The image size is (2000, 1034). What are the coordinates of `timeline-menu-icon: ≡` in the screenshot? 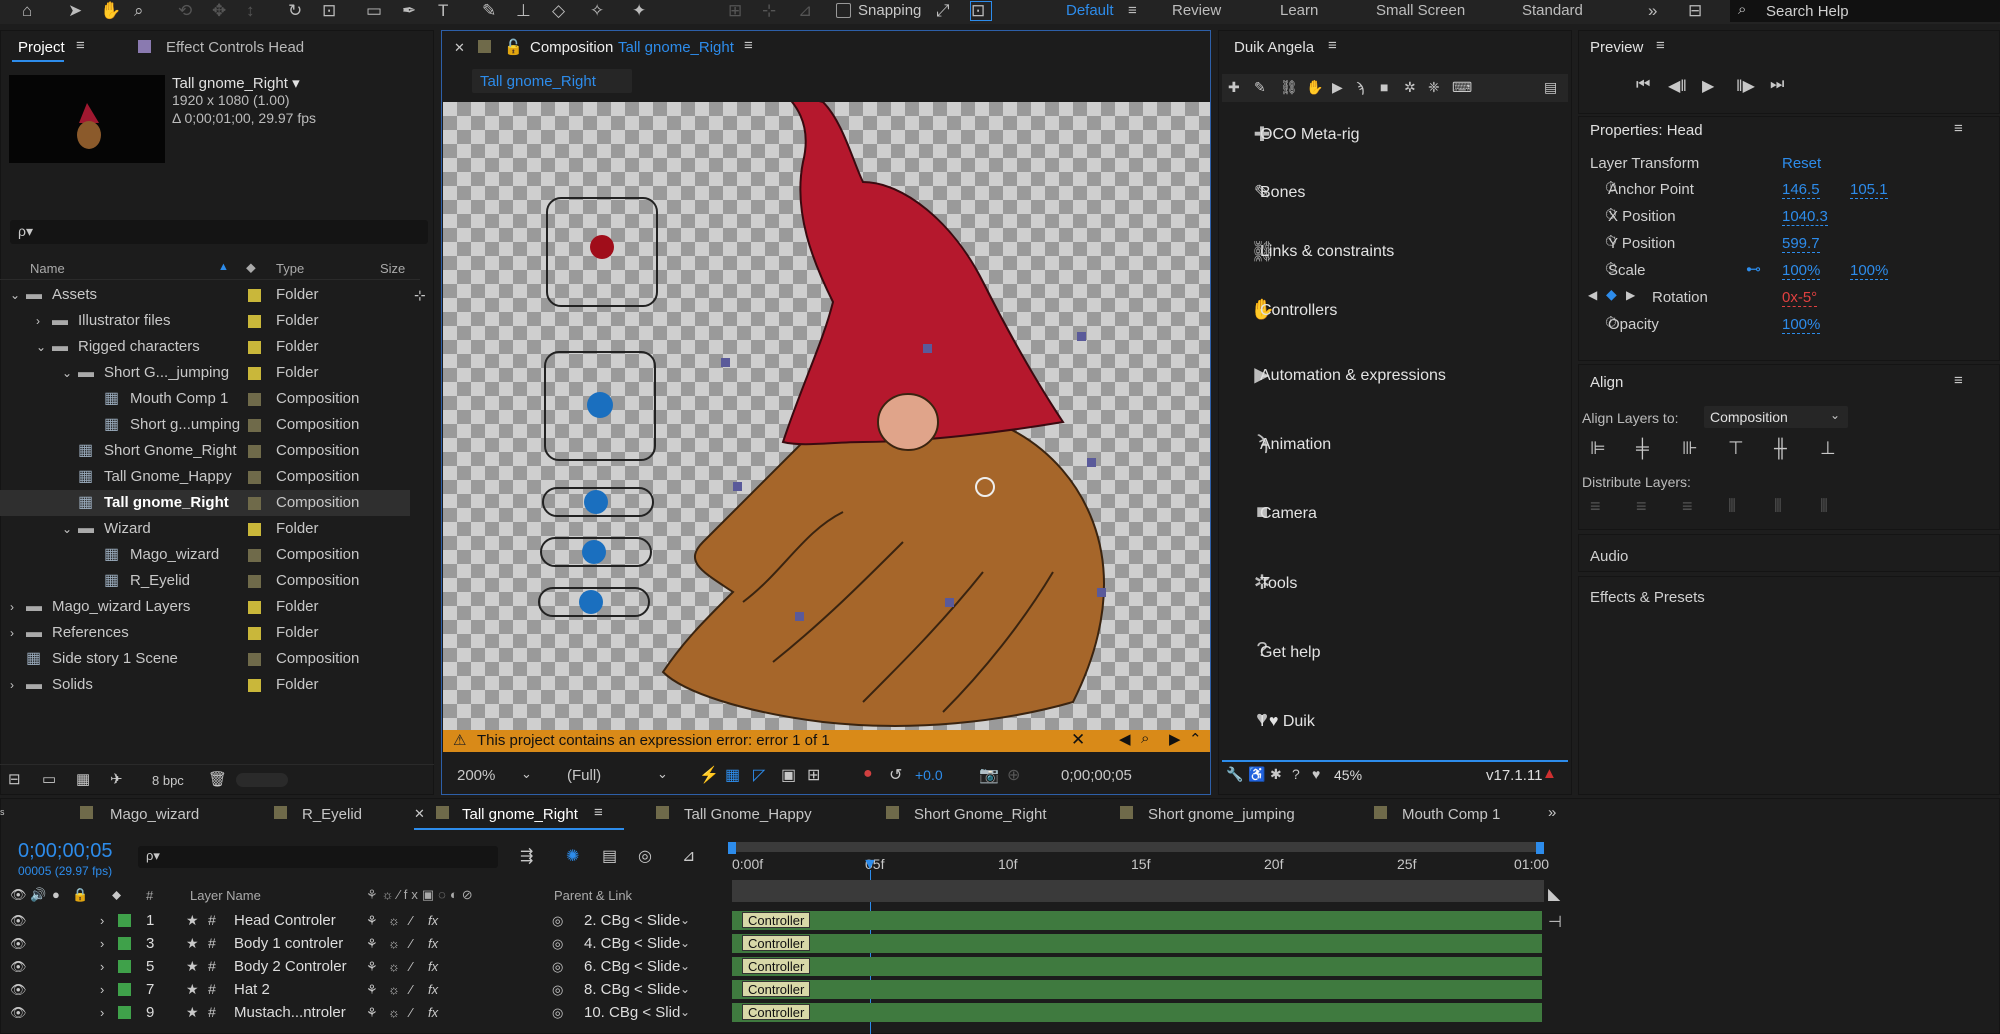 It's located at (598, 812).